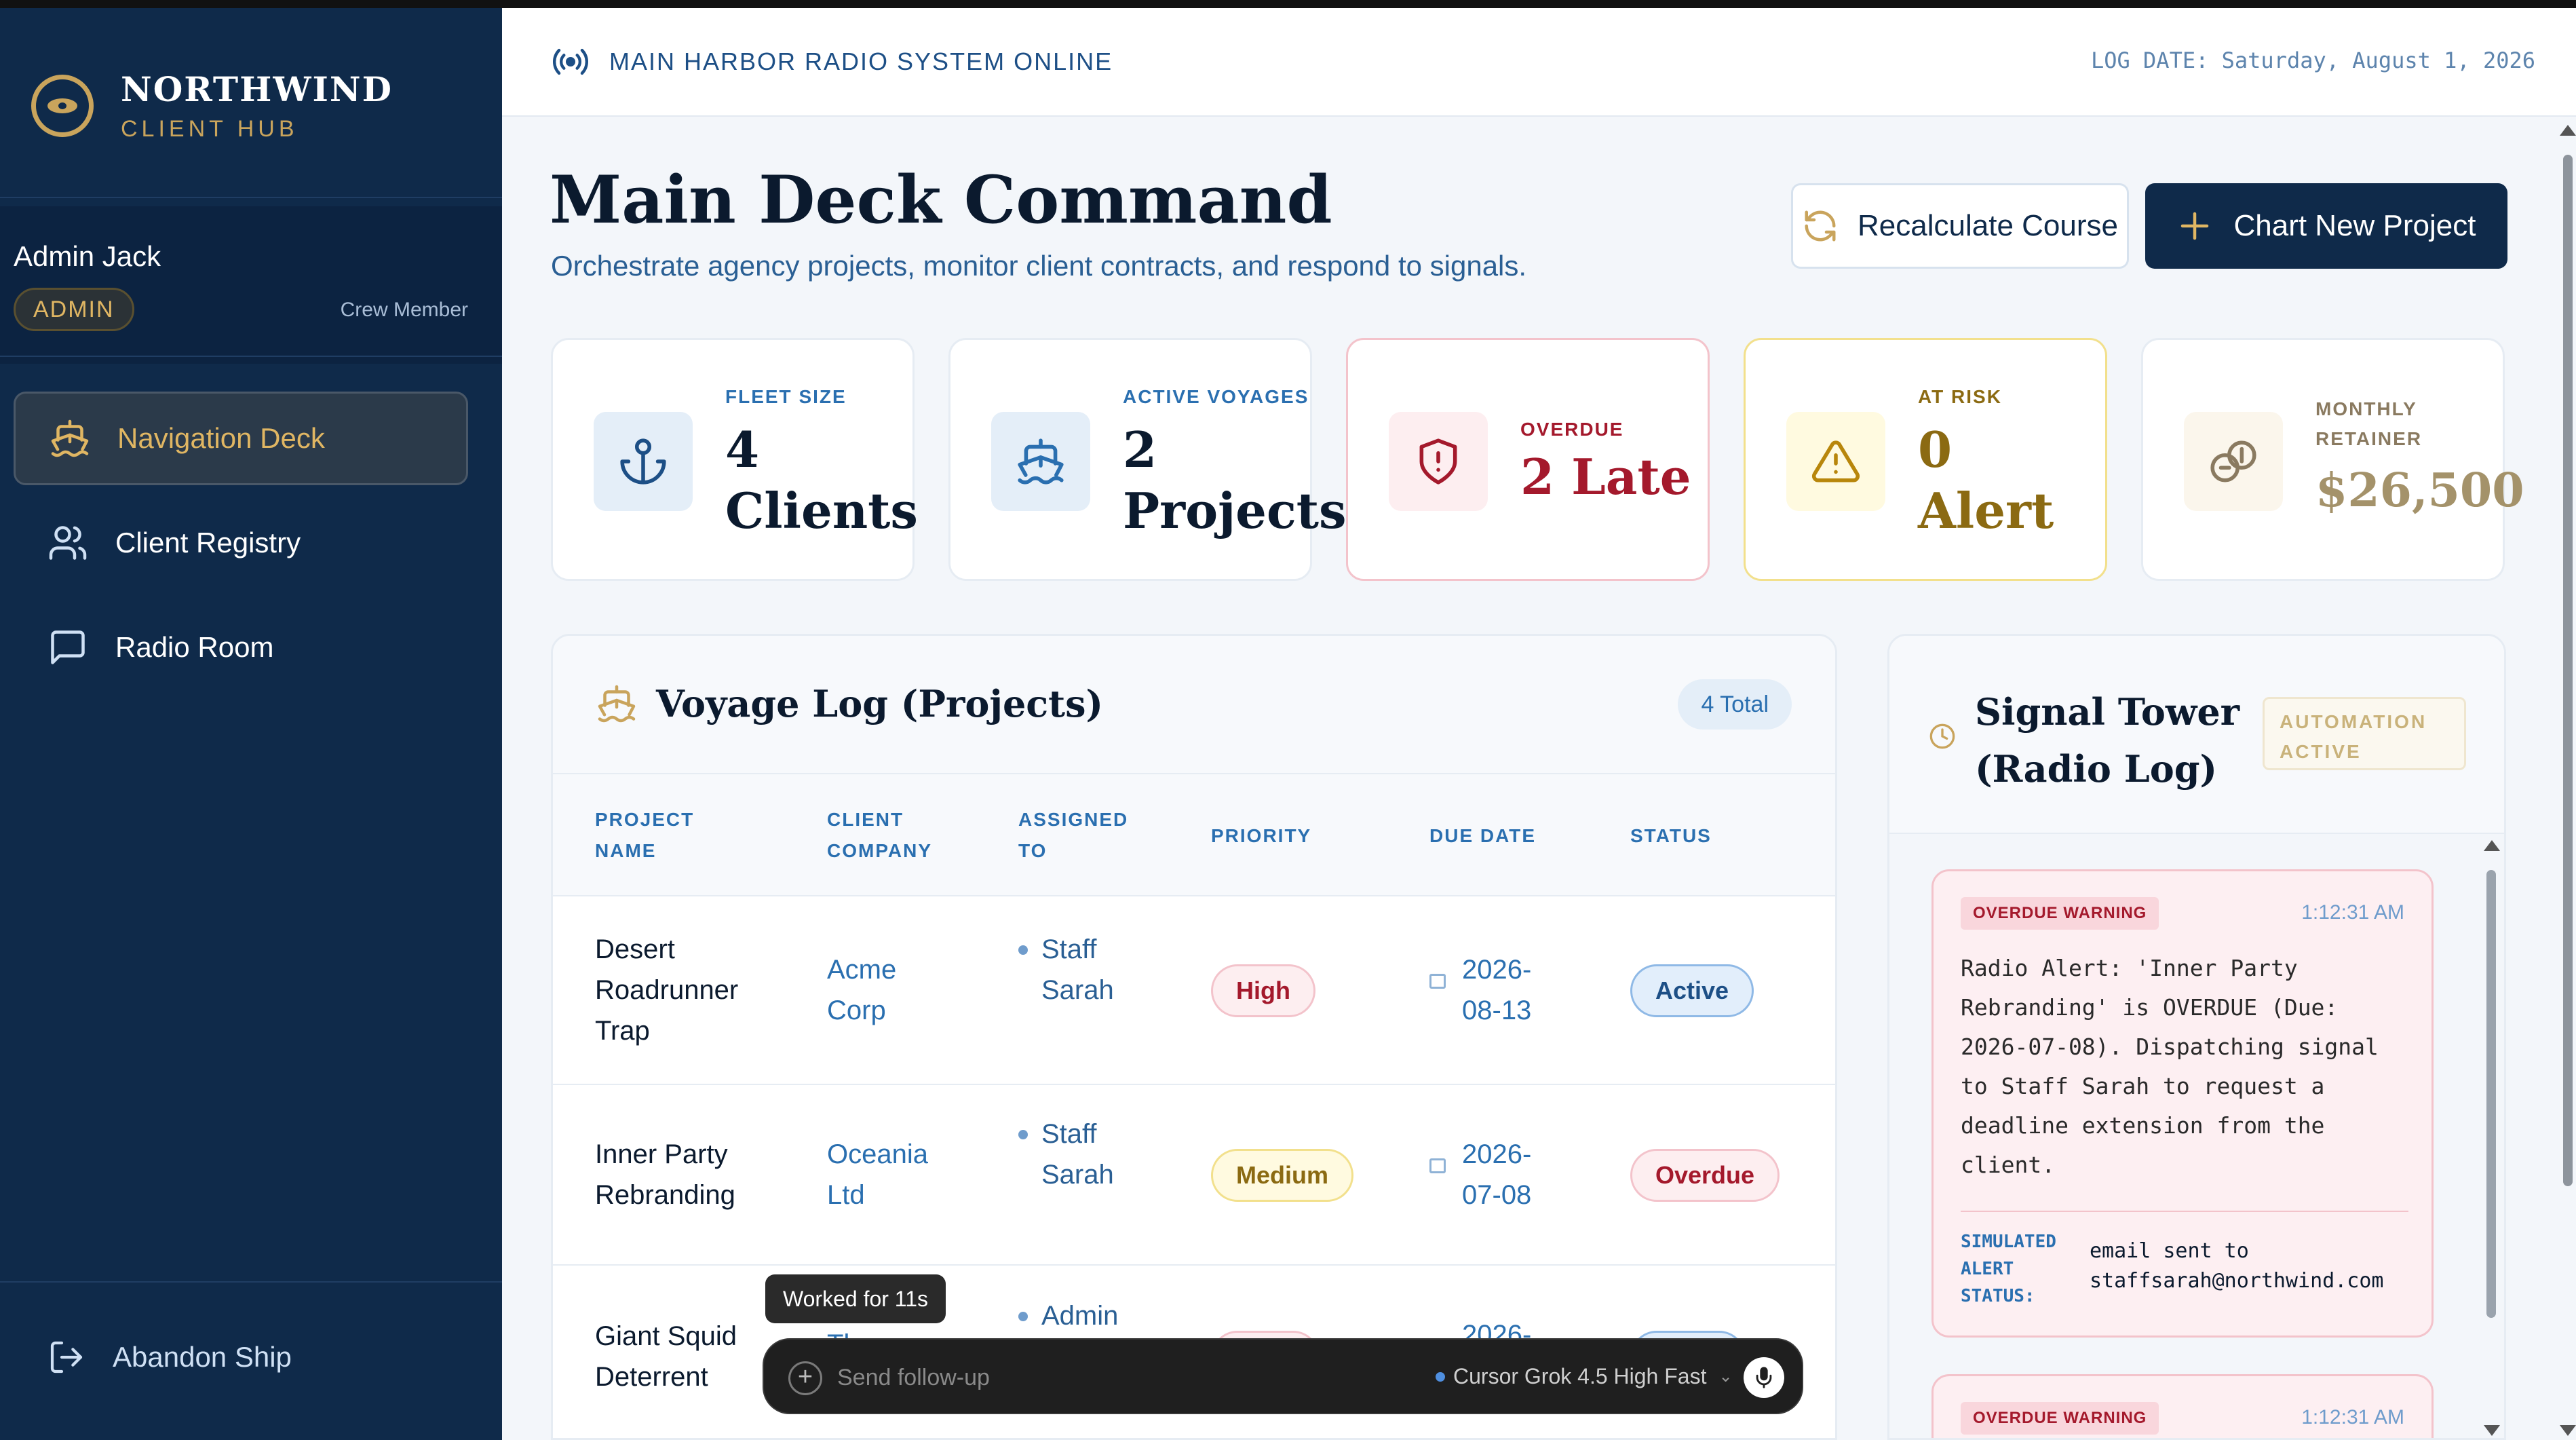 The image size is (2576, 1440). I want to click on recalculate-course-label: Recalculate Course, so click(1988, 226).